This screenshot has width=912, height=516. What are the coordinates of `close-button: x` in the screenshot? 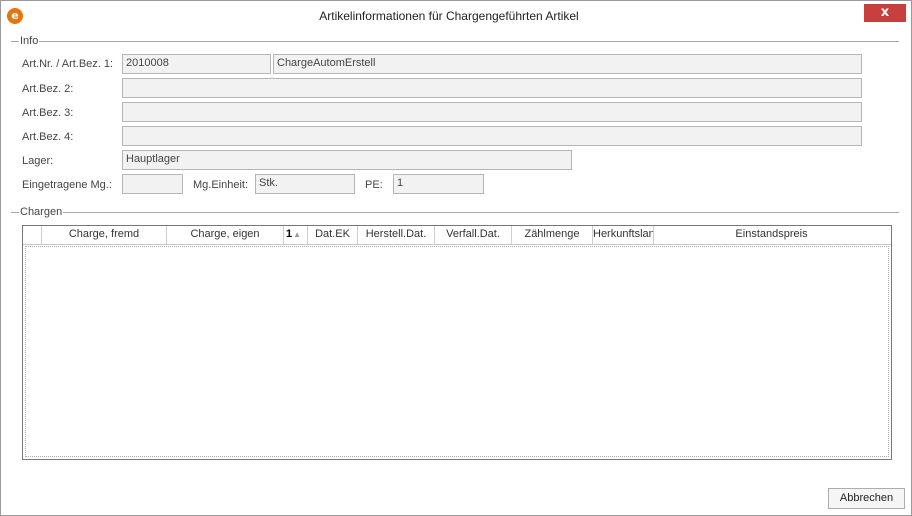 It's located at (885, 13).